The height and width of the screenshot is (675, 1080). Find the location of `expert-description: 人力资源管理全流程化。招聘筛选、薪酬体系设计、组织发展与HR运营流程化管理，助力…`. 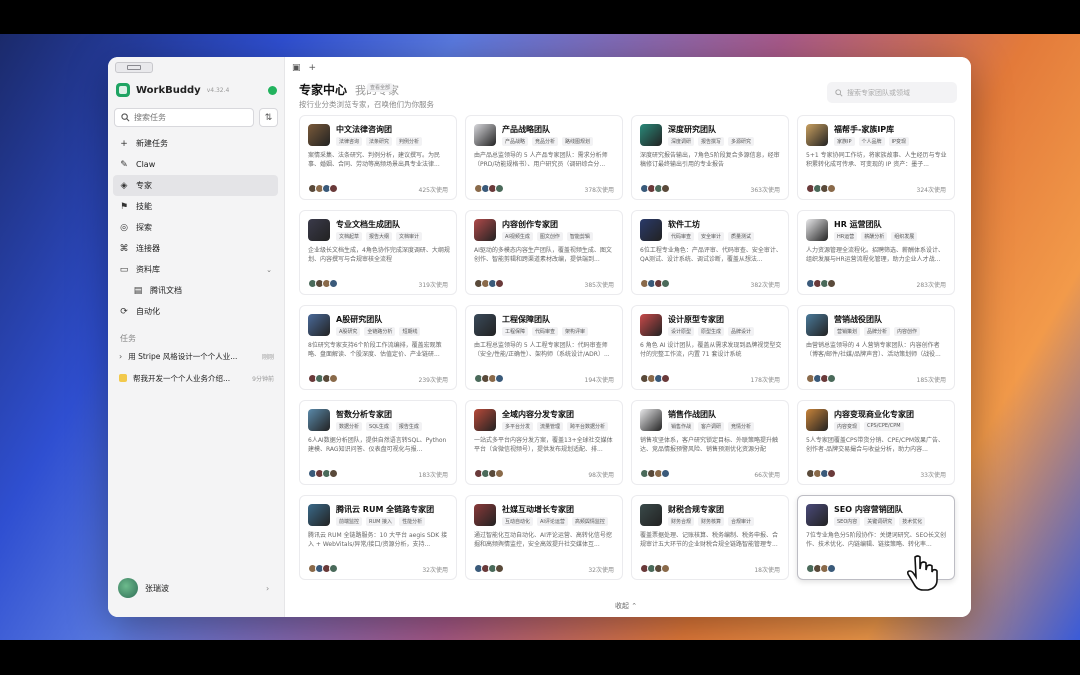

expert-description: 人力资源管理全流程化。招聘筛选、薪酬体系设计、组织发展与HR运营流程化管理，助力… is located at coordinates (875, 255).